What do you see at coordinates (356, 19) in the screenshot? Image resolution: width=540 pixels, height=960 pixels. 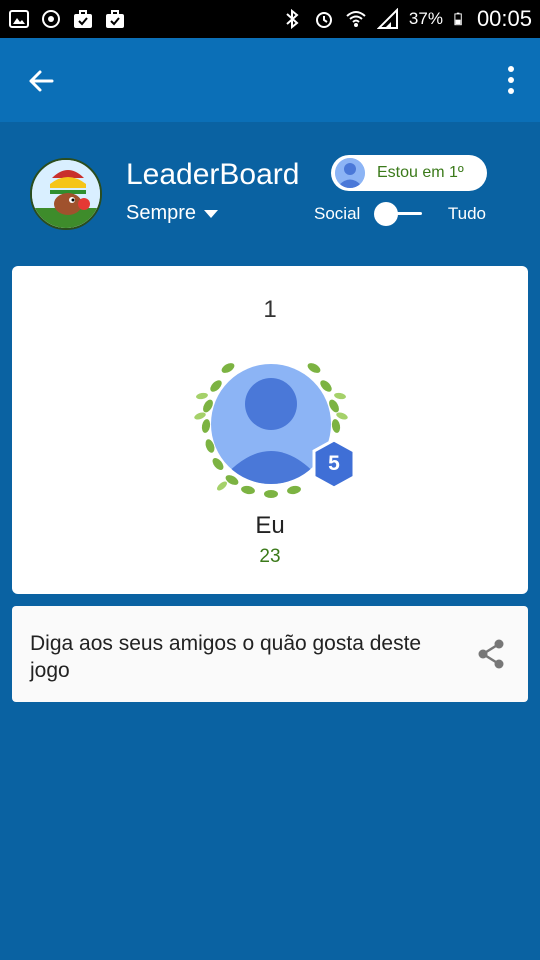 I see `wifi-icon` at bounding box center [356, 19].